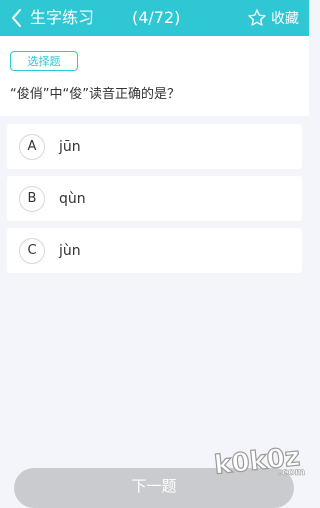  I want to click on option-a: A jūn, so click(154, 146).